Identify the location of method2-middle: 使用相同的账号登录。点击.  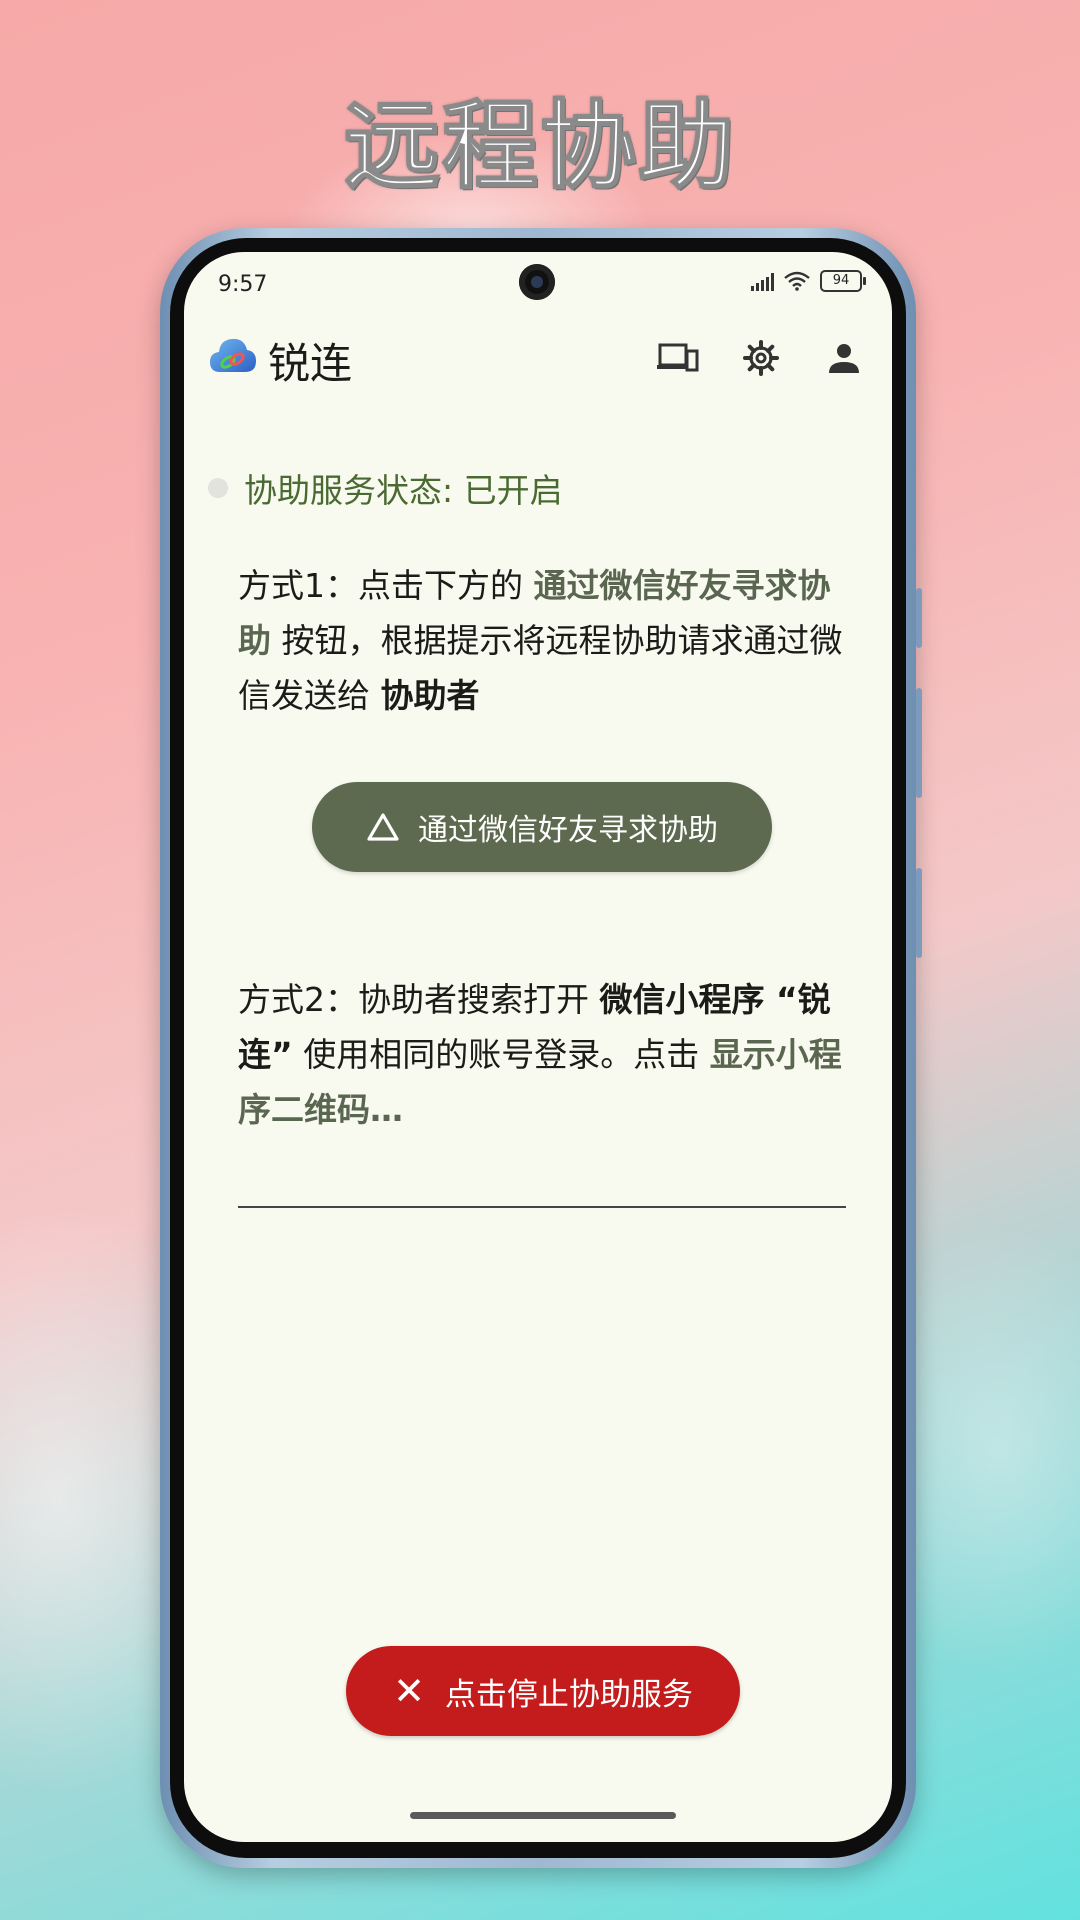
(501, 1054).